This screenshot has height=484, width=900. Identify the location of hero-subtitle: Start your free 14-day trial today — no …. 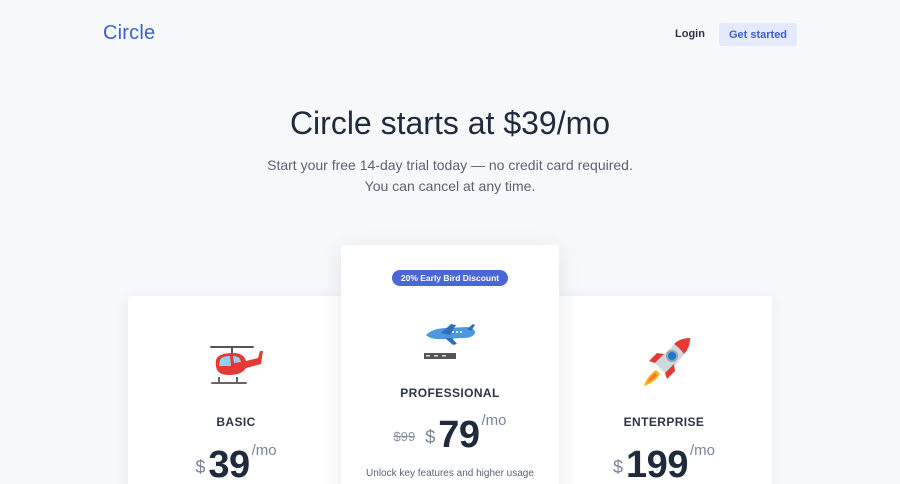
(450, 176).